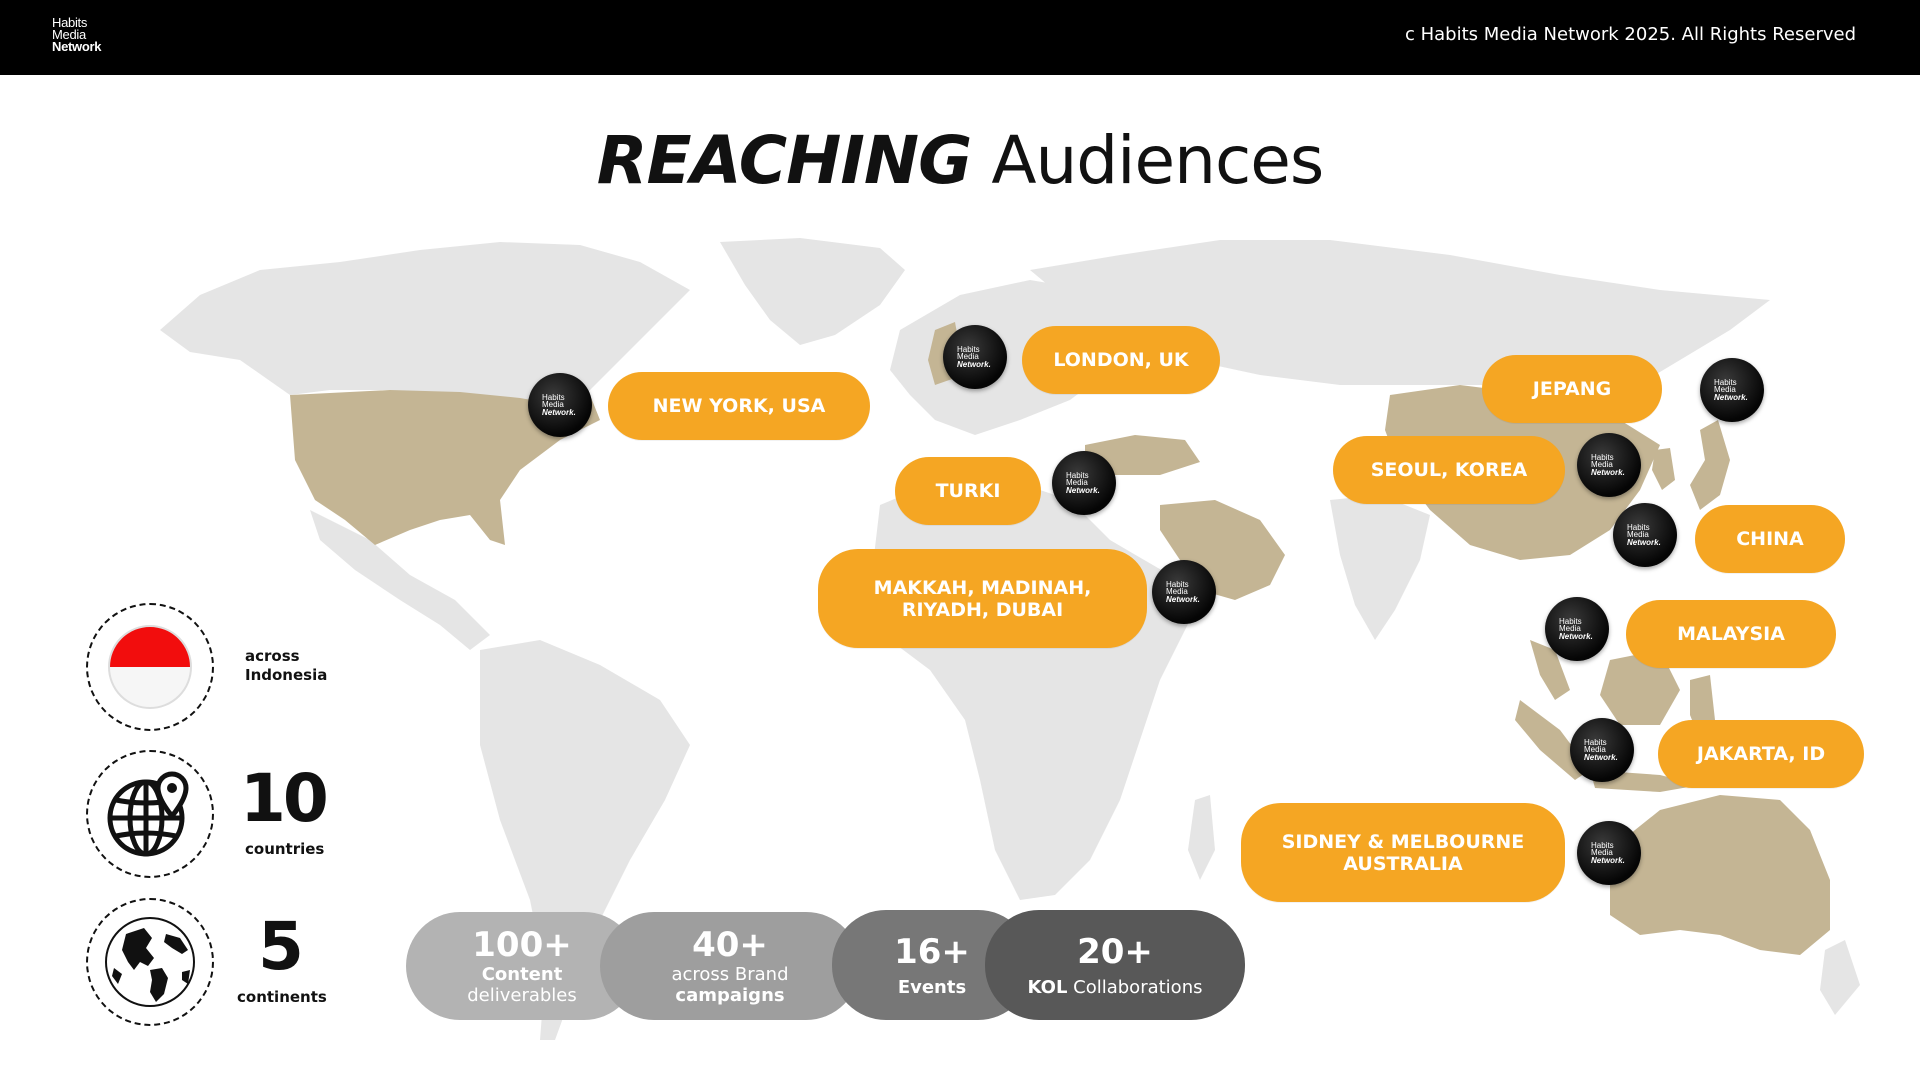 The width and height of the screenshot is (1920, 1080). I want to click on metric-line1-bold: KOL, so click(1047, 987).